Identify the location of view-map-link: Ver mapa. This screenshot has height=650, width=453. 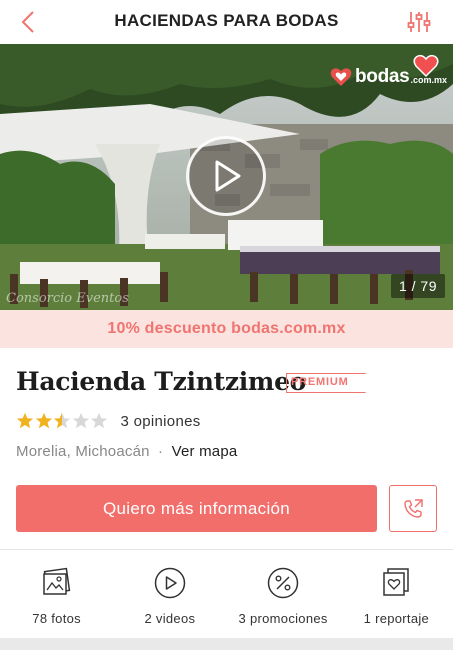
(205, 451).